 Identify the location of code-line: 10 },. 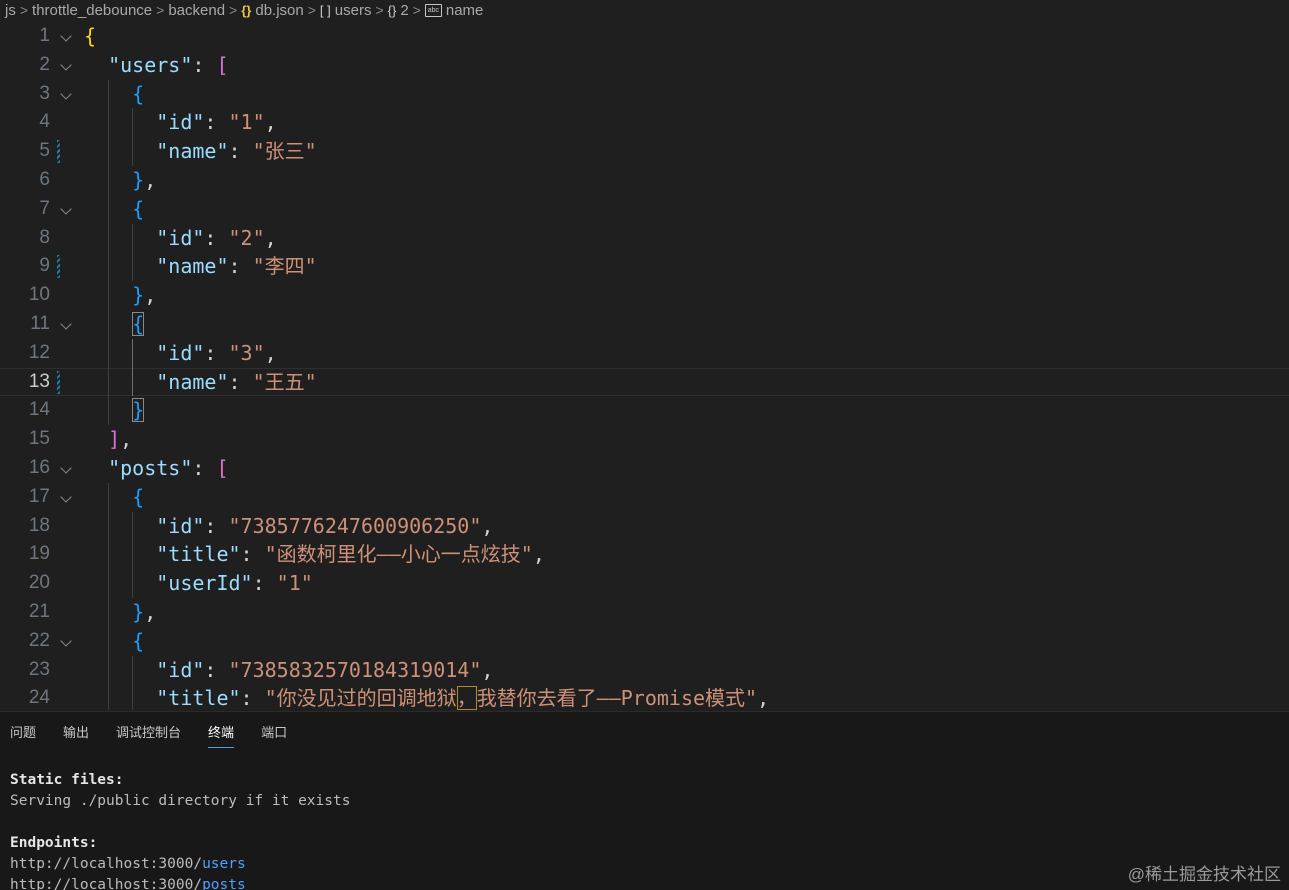
(644, 295).